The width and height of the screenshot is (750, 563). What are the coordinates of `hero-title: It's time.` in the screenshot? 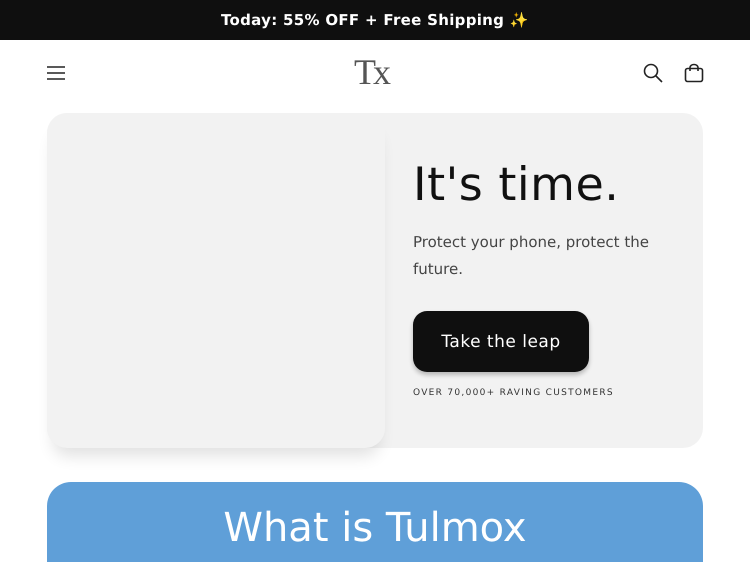 It's located at (516, 184).